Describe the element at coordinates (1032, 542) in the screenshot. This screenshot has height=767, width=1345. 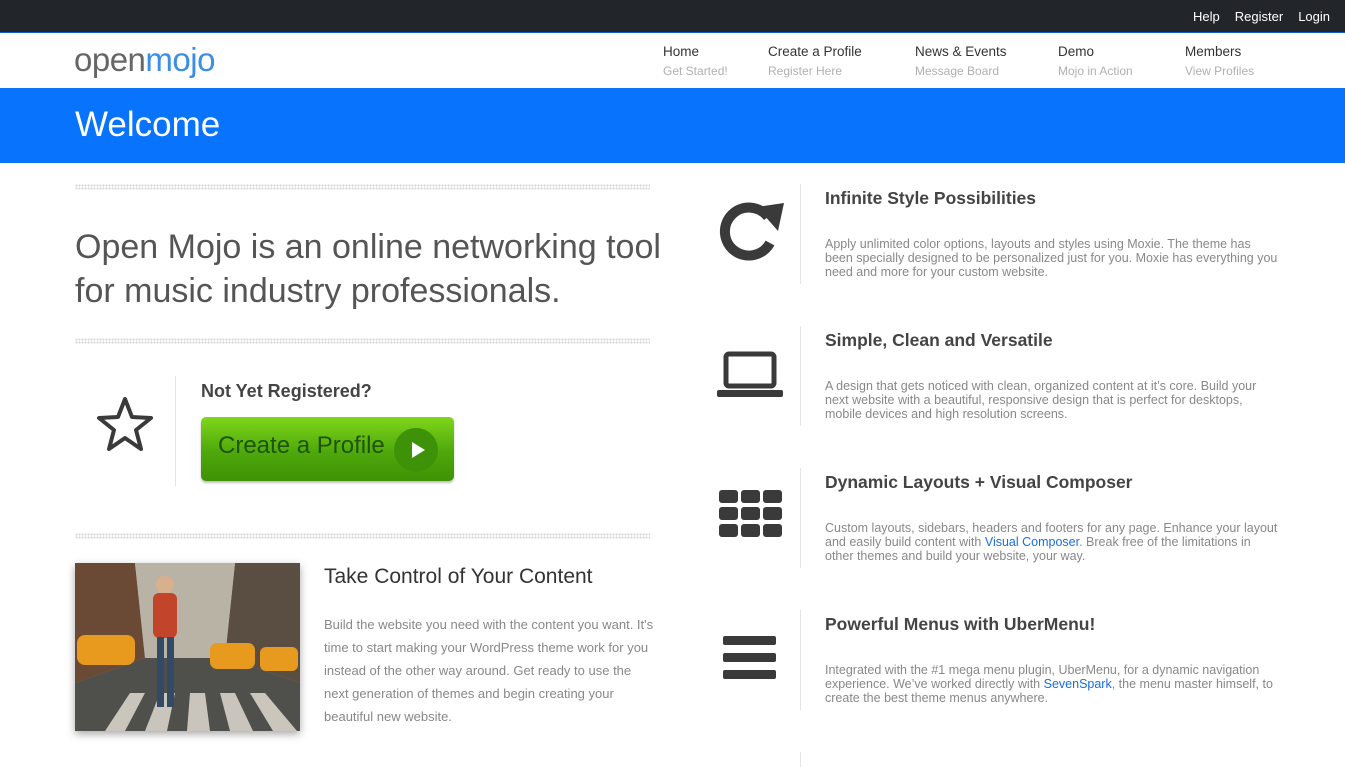
I see `visual-composer-link: Visual Composer` at that location.